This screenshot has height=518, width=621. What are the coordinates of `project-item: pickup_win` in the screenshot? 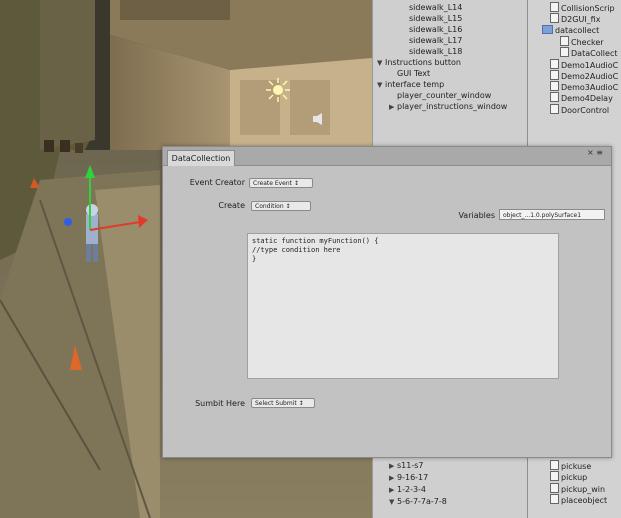 It's located at (578, 488).